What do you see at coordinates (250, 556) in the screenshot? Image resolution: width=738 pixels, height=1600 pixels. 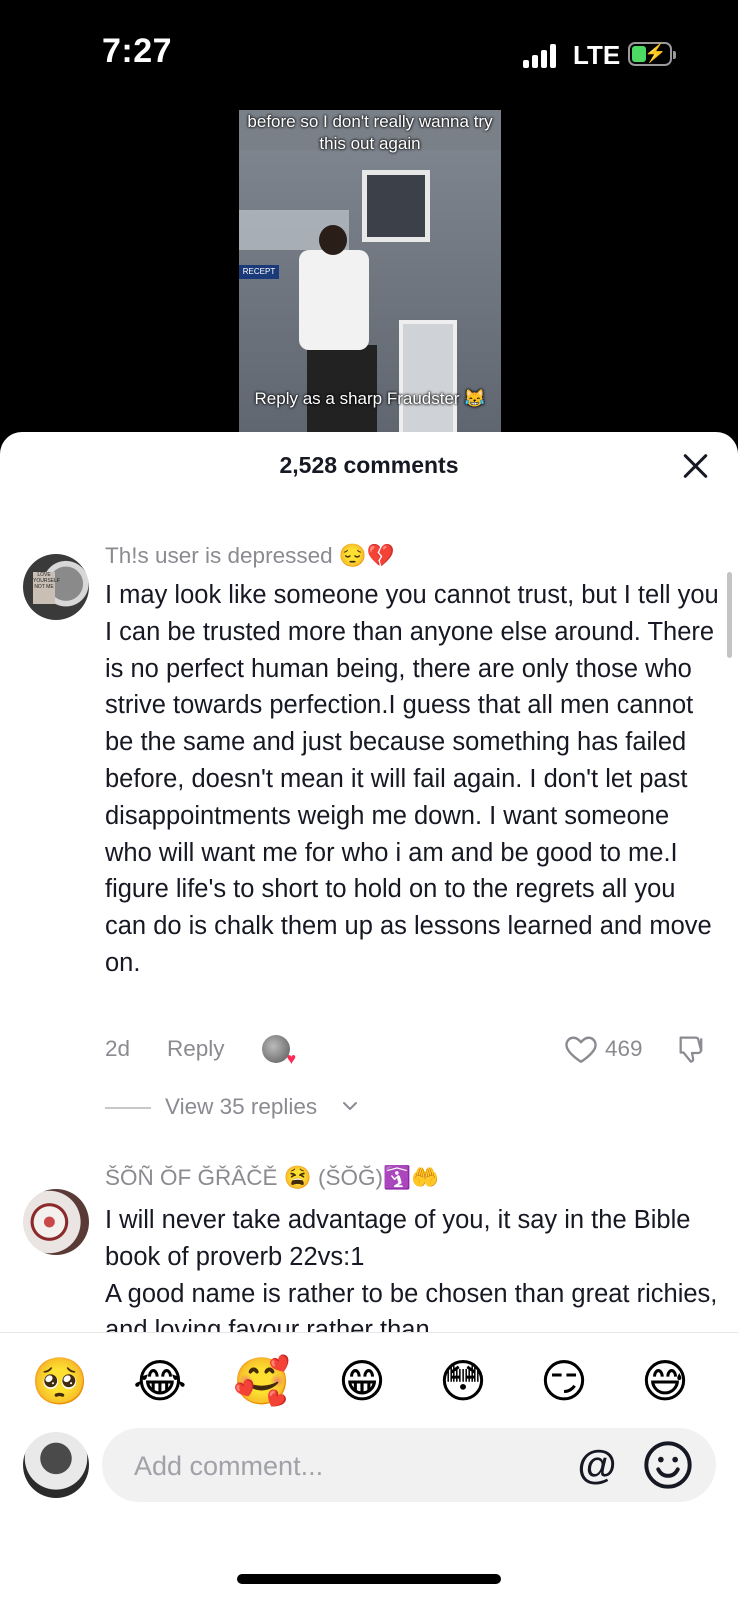 I see `comment-username: Th!s user is depressed 😔💔` at bounding box center [250, 556].